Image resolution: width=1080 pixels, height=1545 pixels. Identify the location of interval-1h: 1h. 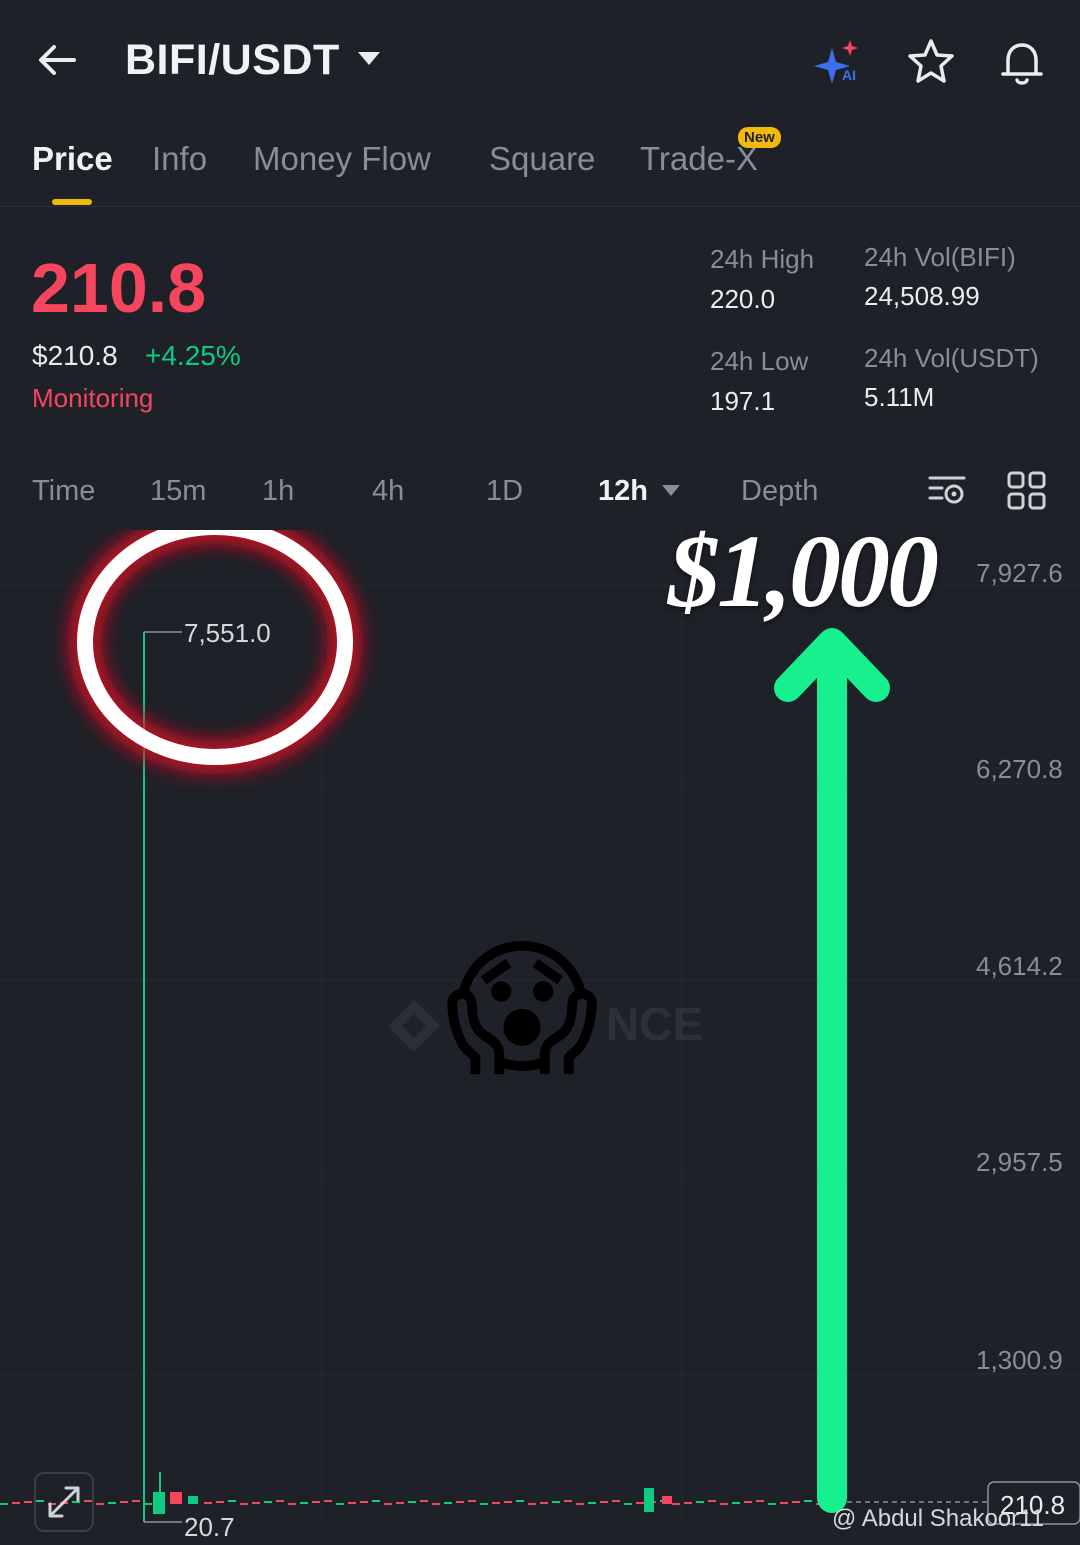
(278, 491).